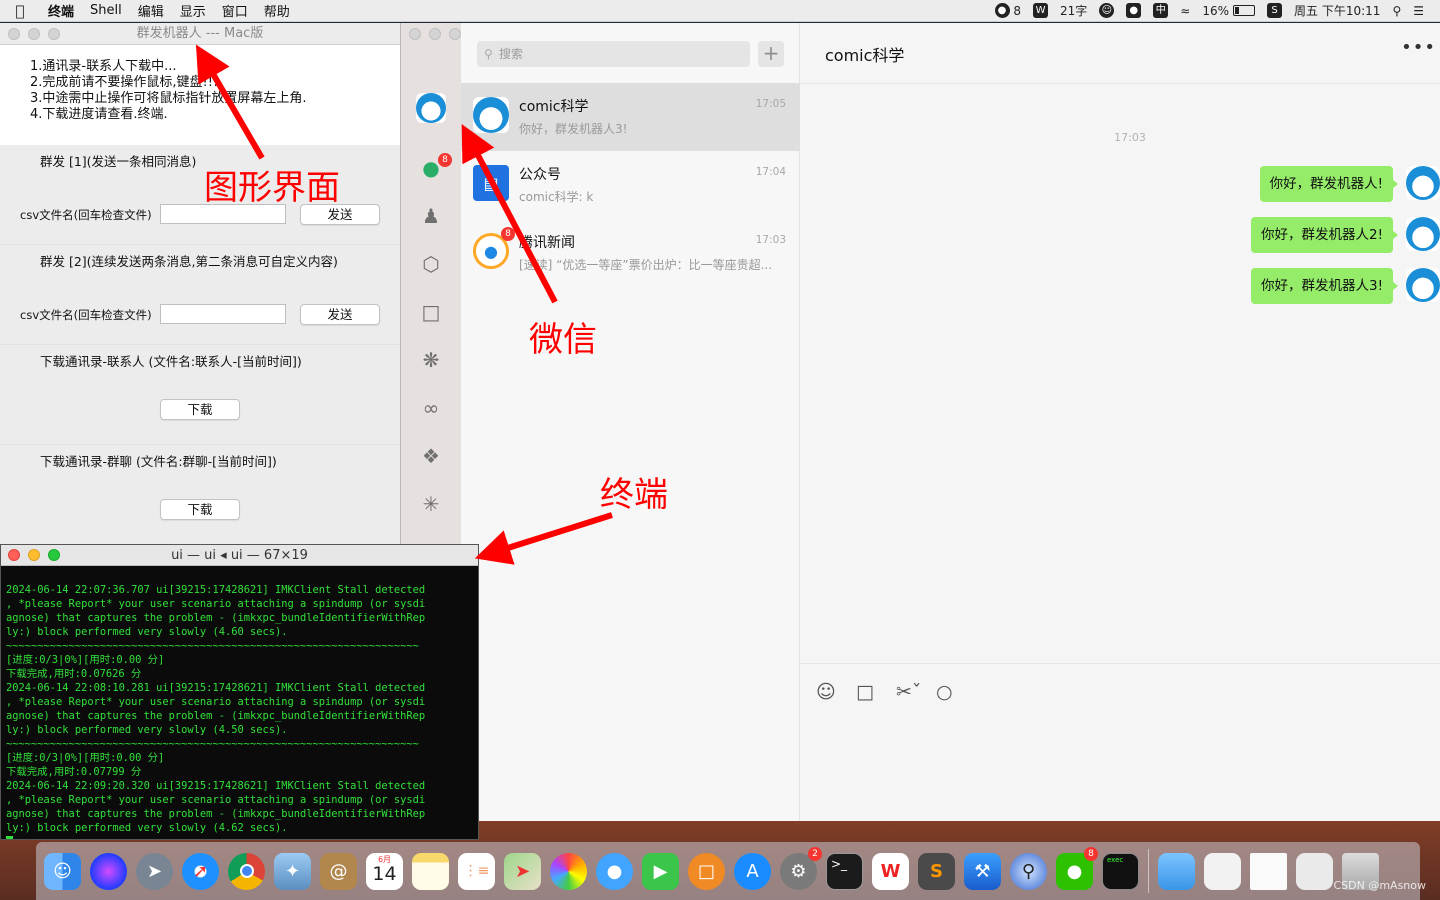 The width and height of the screenshot is (1440, 900). What do you see at coordinates (844, 871) in the screenshot?
I see `terminal-app-icon: >_` at bounding box center [844, 871].